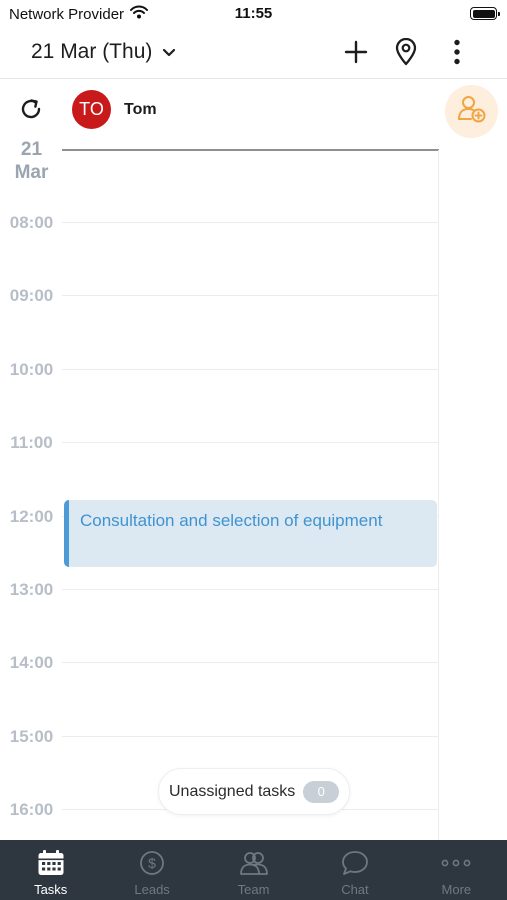 Image resolution: width=507 pixels, height=900 pixels. I want to click on hour-label: 11:00, so click(31, 442).